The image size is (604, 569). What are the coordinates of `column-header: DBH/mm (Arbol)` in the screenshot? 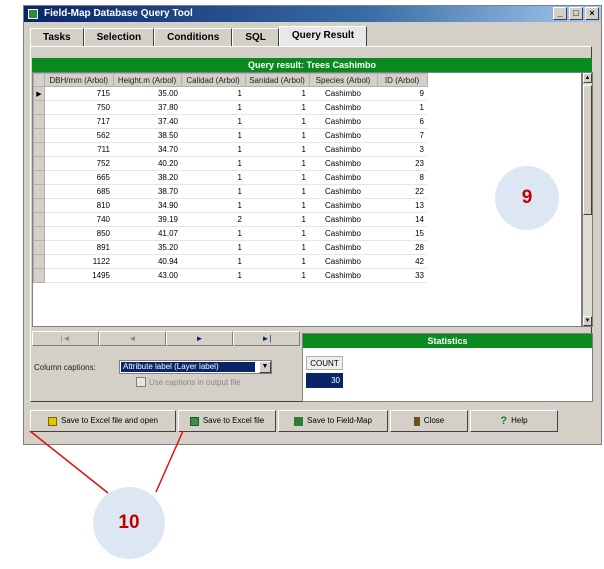 It's located at (79, 80).